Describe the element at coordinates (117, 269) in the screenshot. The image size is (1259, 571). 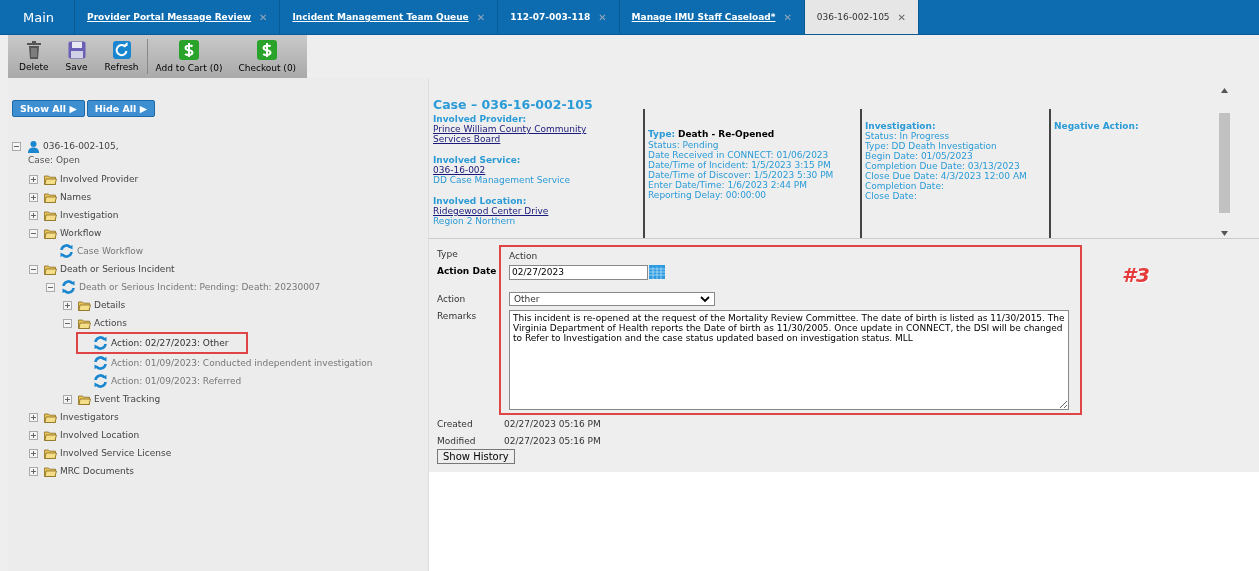
I see `tree-item: Death or Serious Incident` at that location.